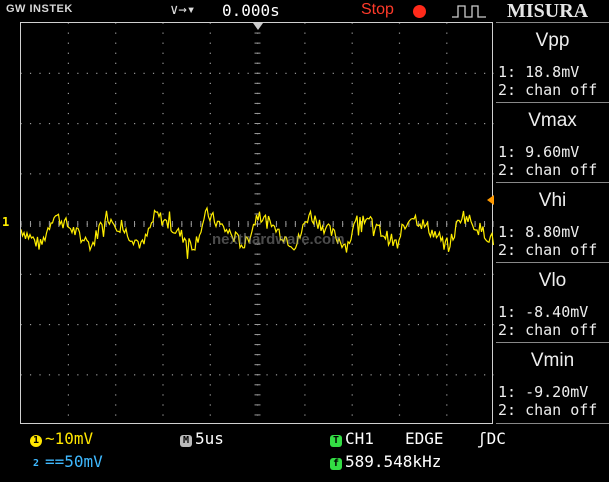  I want to click on ch2-scale-readout: 2 ==50mV, so click(66, 461).